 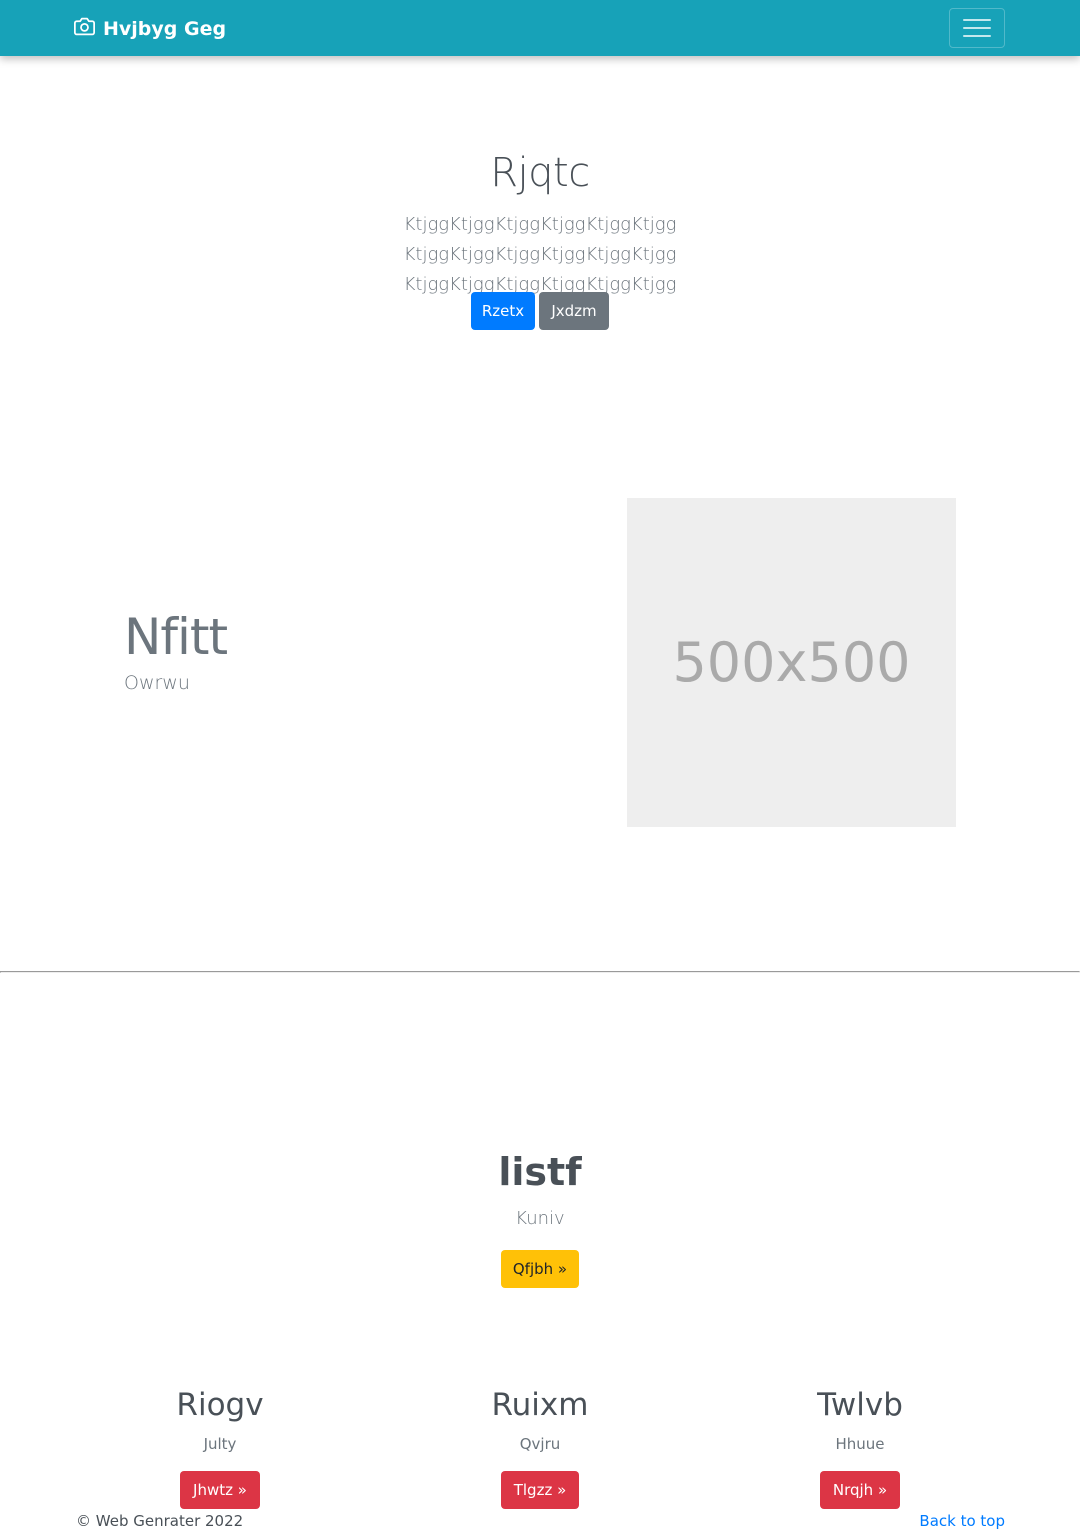 I want to click on column-text: Julty, so click(x=220, y=1444).